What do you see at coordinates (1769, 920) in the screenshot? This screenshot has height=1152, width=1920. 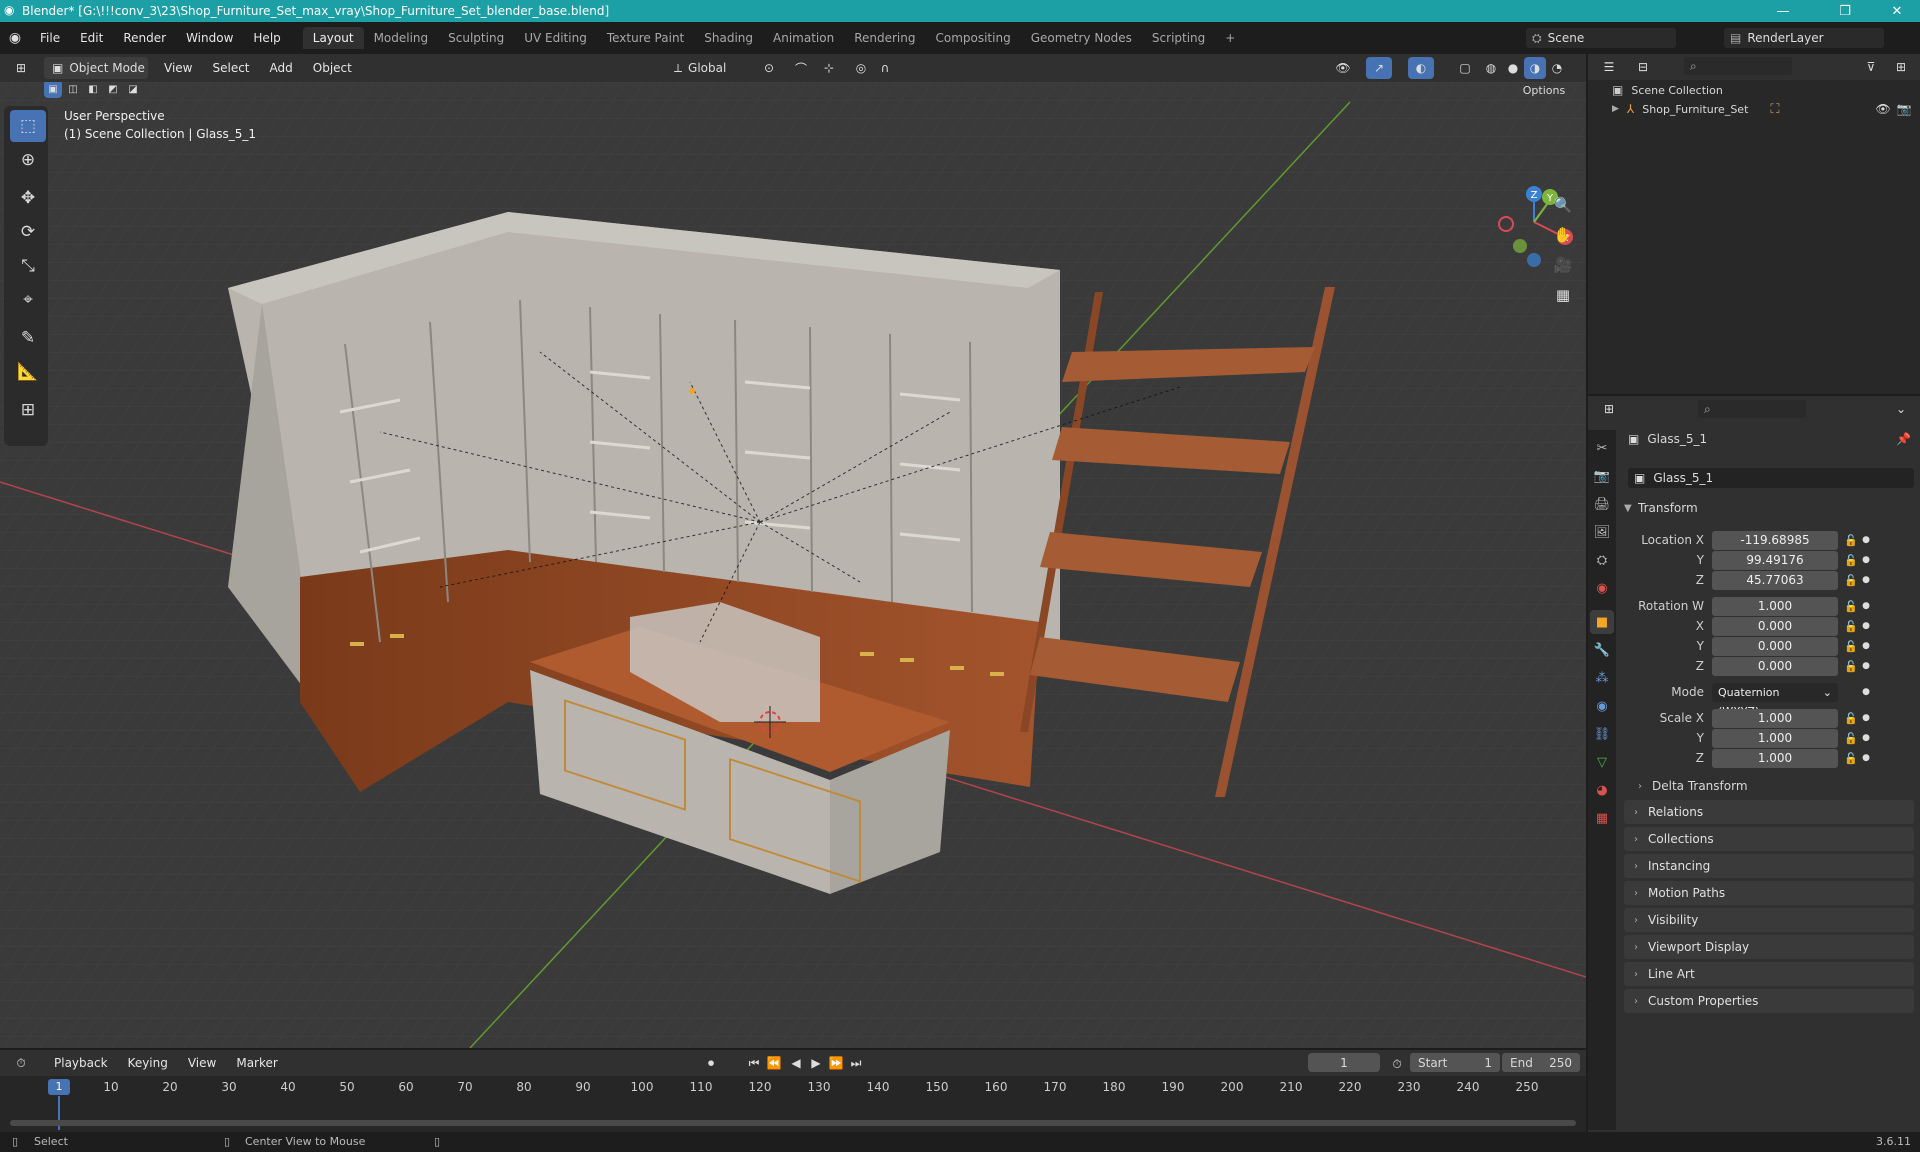 I see `panel-visibility: › Visibility` at bounding box center [1769, 920].